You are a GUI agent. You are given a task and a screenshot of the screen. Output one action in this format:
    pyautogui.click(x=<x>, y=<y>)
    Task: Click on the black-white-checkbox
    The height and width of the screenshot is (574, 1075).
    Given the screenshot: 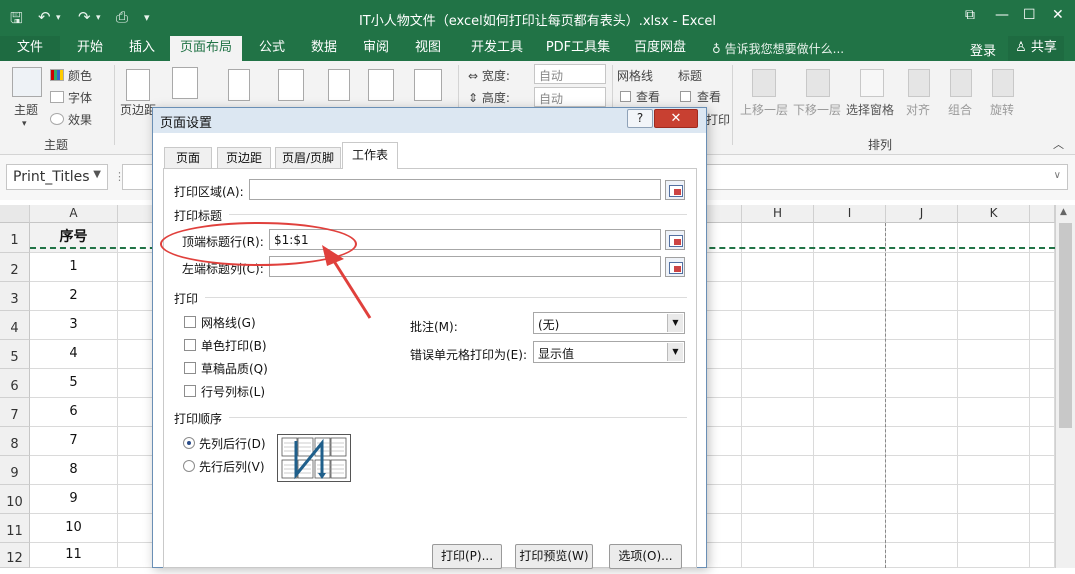 What is the action you would take?
    pyautogui.click(x=190, y=345)
    